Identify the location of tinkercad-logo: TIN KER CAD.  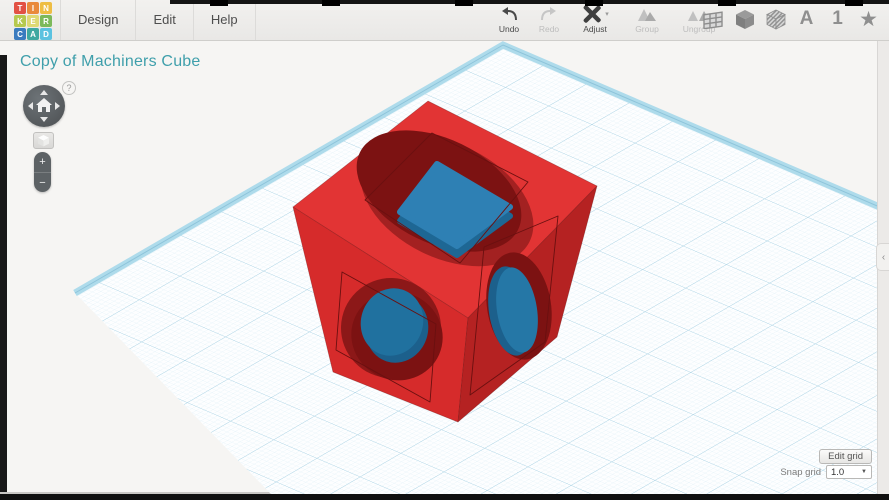
(34, 21).